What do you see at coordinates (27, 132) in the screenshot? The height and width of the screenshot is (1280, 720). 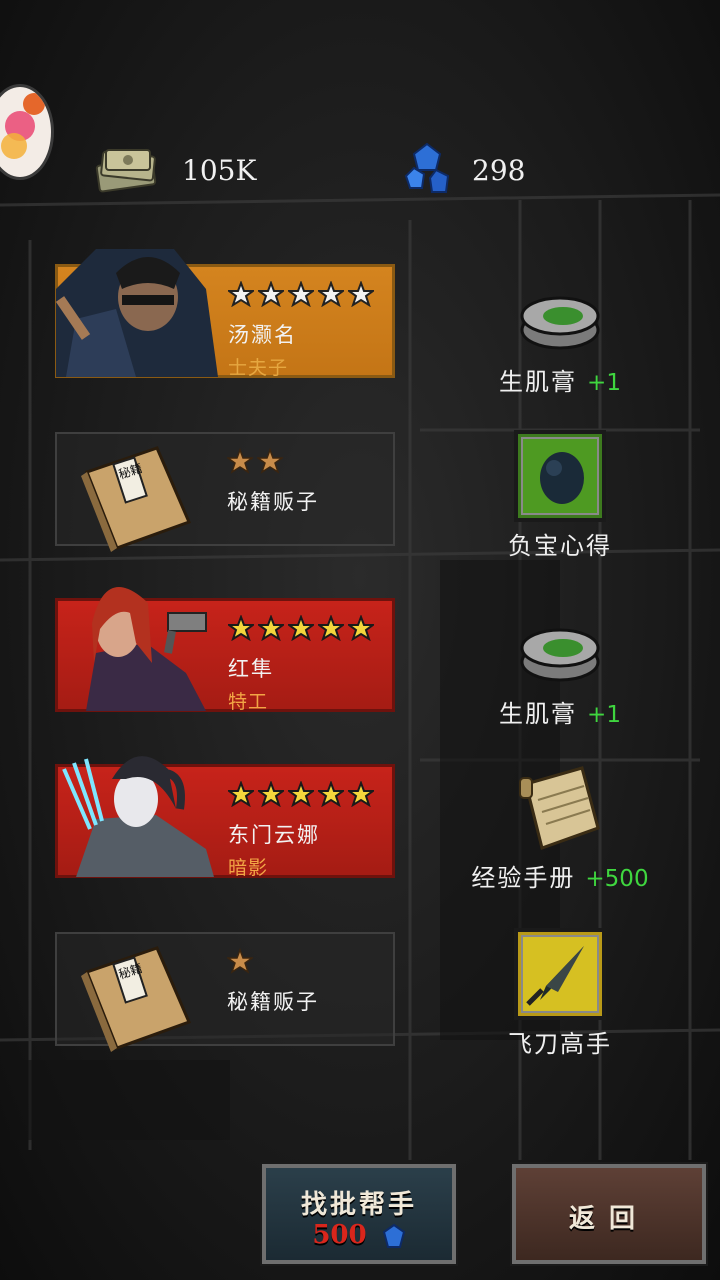 I see `floating-assistant-button` at bounding box center [27, 132].